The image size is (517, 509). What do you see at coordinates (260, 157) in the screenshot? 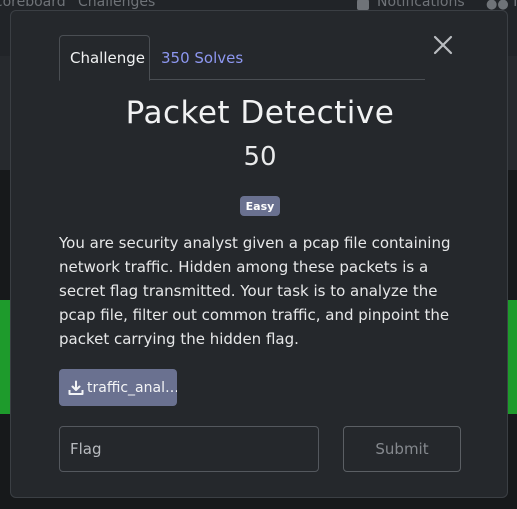
I see `challenge-points: 50` at bounding box center [260, 157].